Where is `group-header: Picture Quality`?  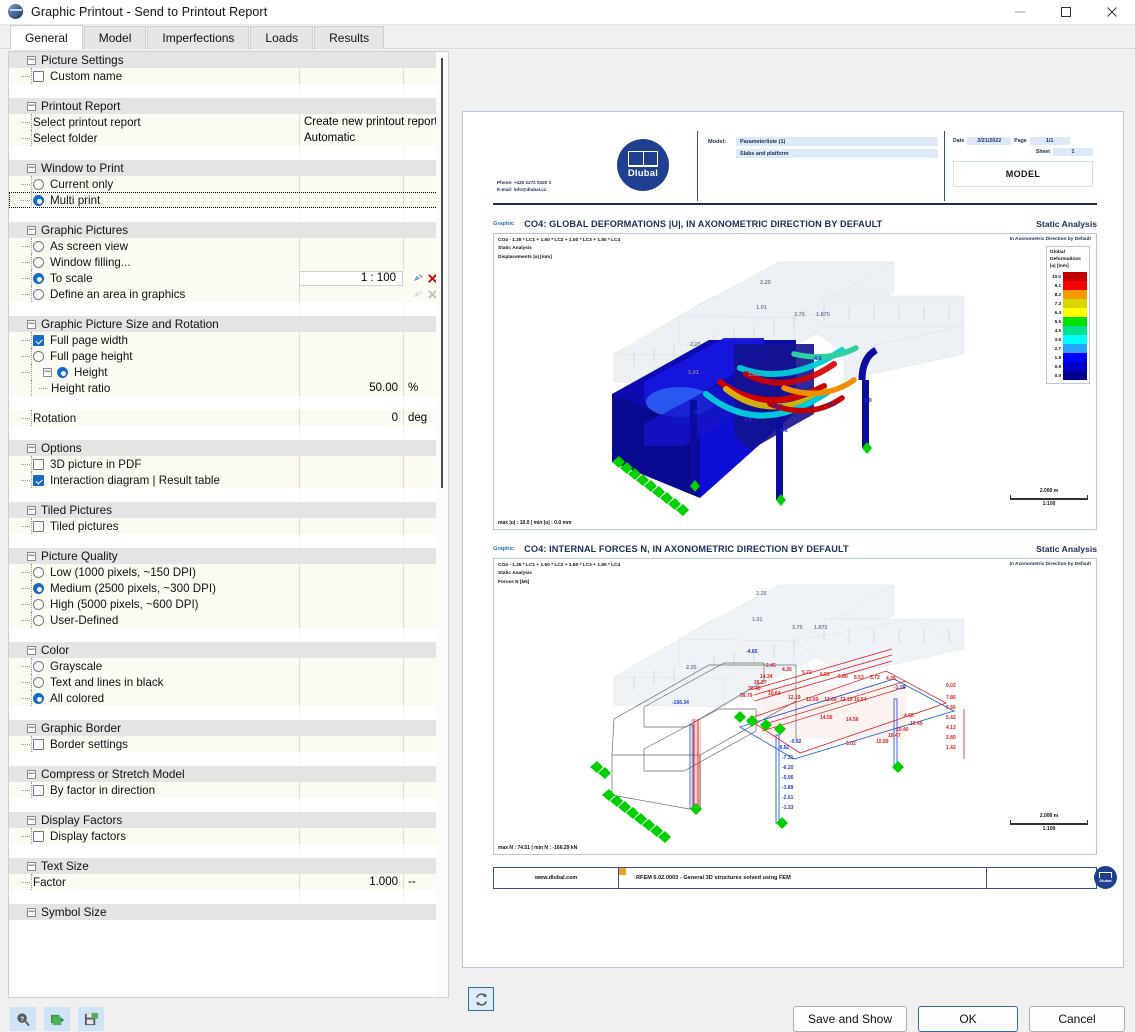
group-header: Picture Quality is located at coordinates (228, 556).